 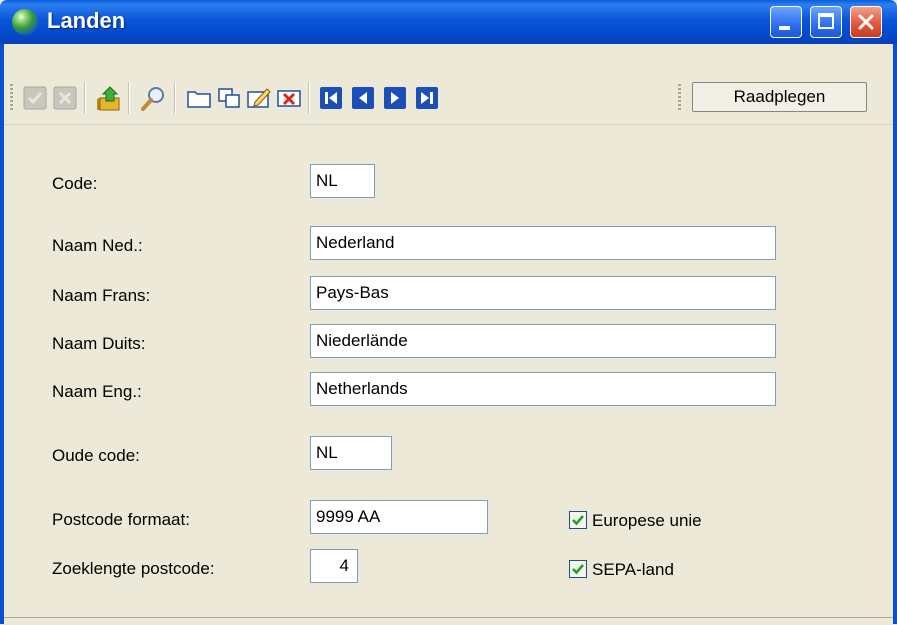 I want to click on postcode-formaat-label: Postcode formaat:, so click(x=121, y=519).